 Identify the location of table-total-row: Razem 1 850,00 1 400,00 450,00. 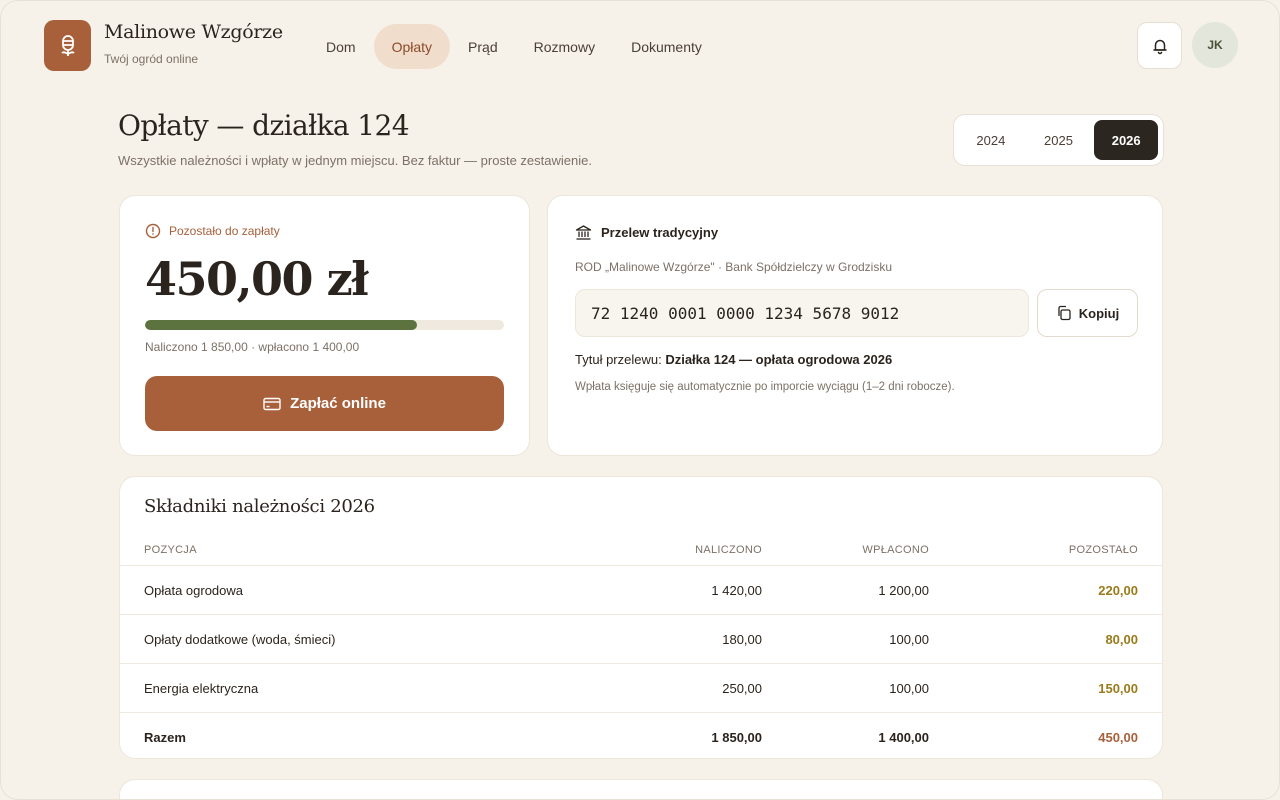
(641, 735).